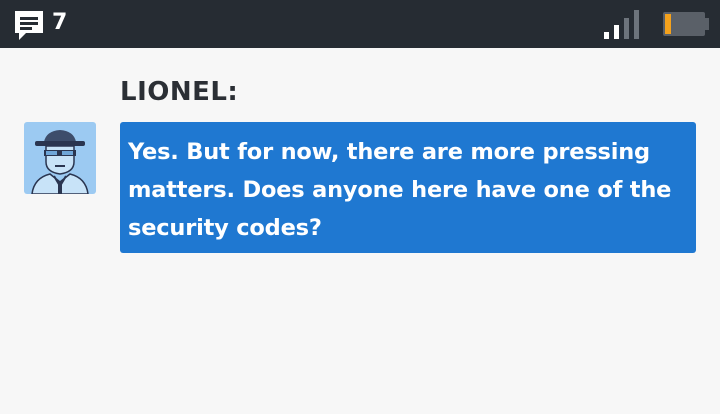  Describe the element at coordinates (686, 24) in the screenshot. I see `battery-icon` at that location.